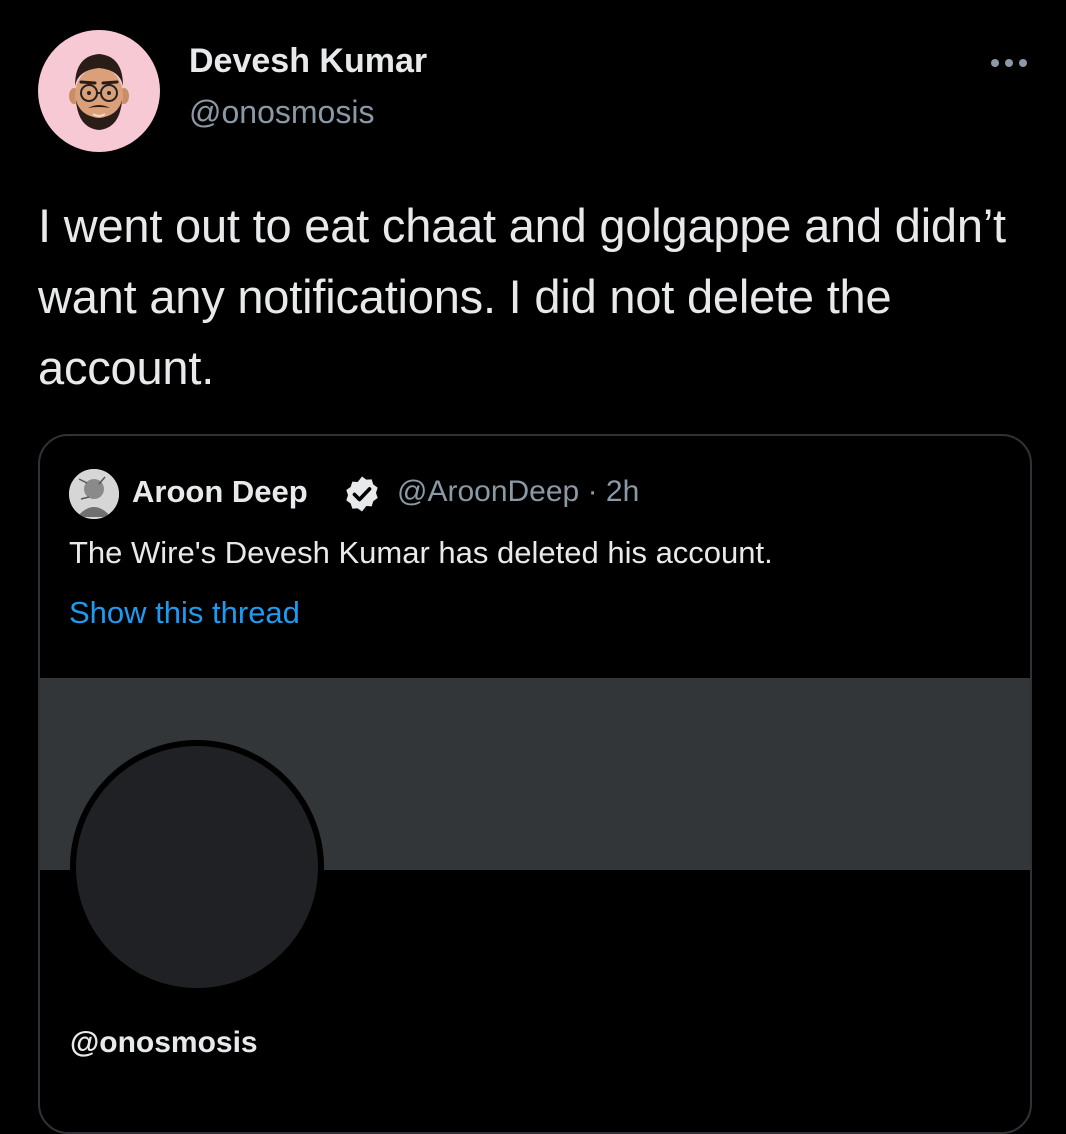 Image resolution: width=1066 pixels, height=1134 pixels. I want to click on quoted-author-handle: @AroonDeep, so click(488, 491).